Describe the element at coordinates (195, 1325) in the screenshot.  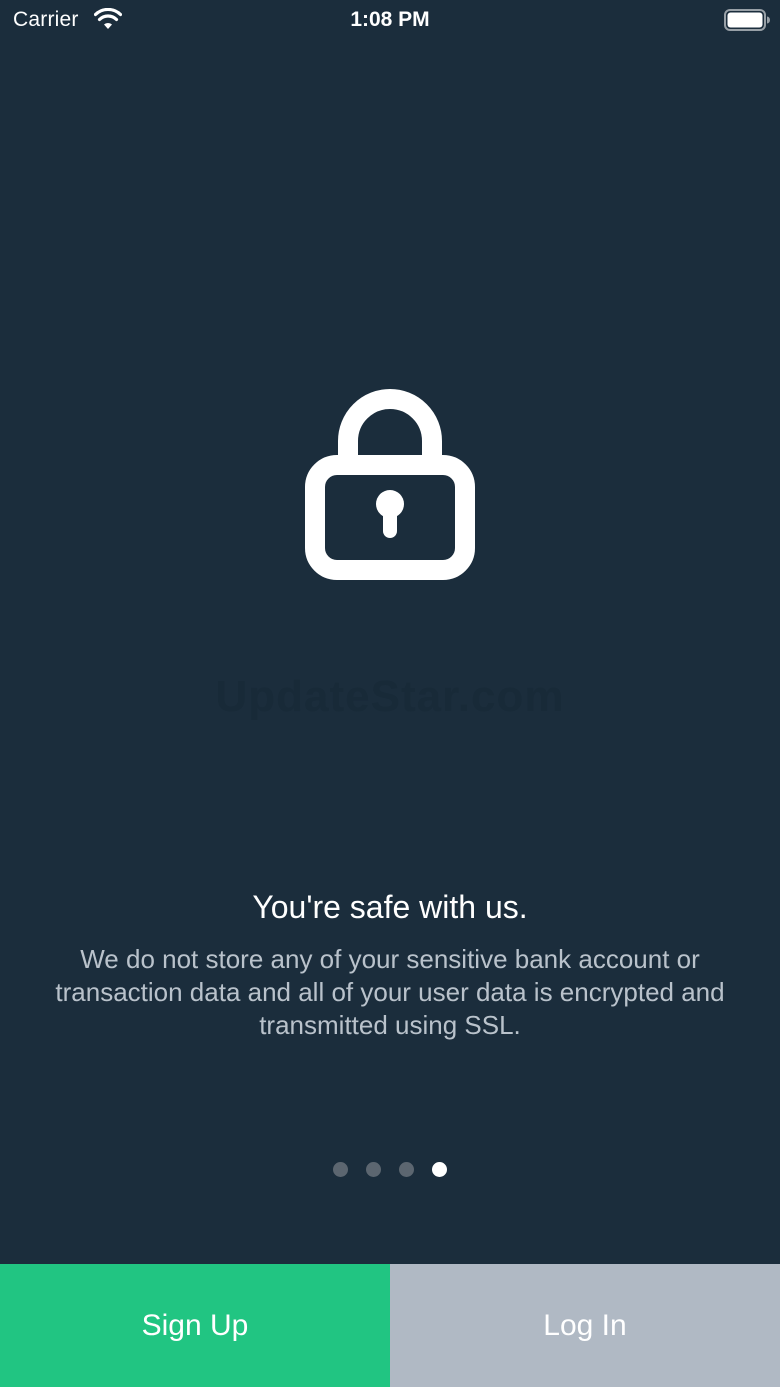
I see `sign-up-button: Sign Up` at that location.